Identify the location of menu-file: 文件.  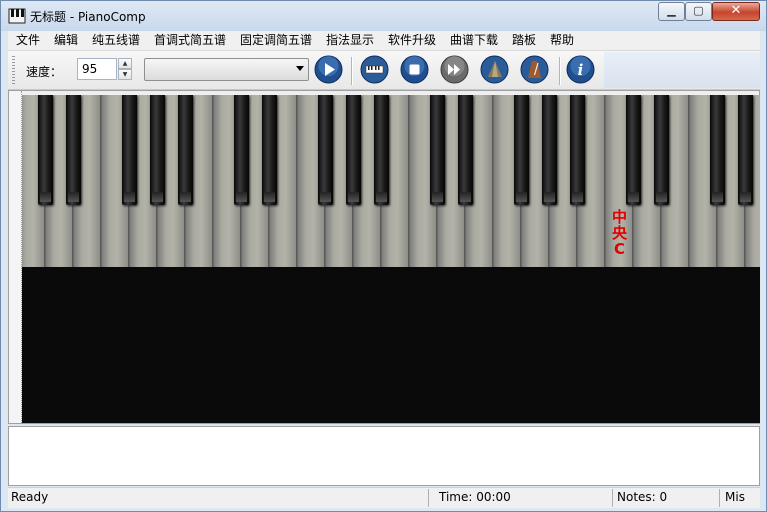
(28, 40).